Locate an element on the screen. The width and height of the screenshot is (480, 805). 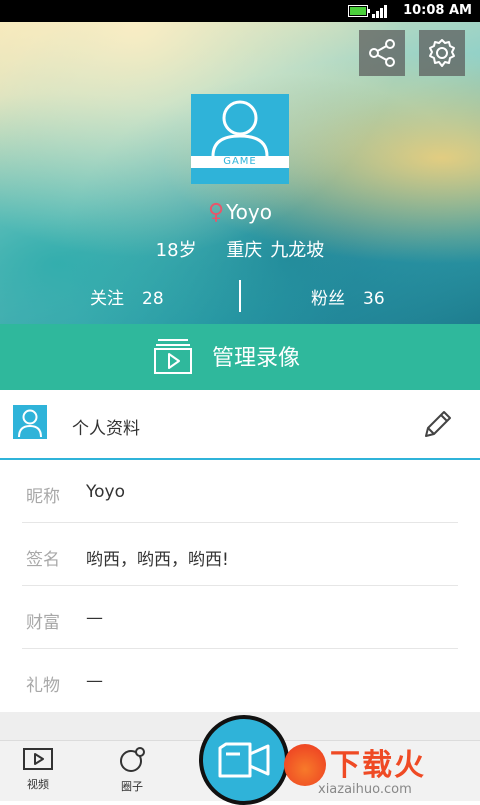
manage-recordings-button: 管理录像 is located at coordinates (240, 357).